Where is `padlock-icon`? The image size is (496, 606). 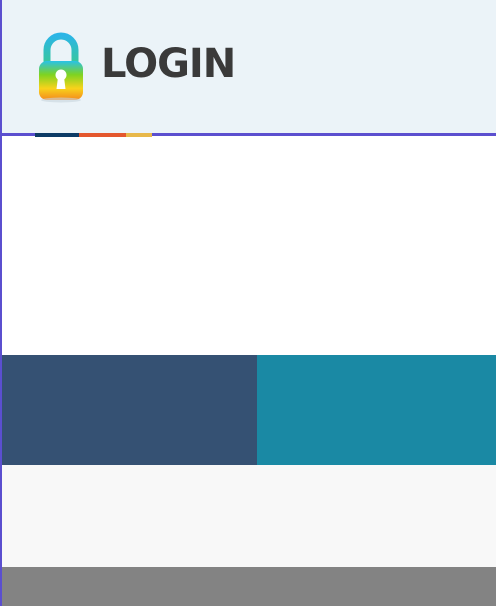
padlock-icon is located at coordinates (61, 67).